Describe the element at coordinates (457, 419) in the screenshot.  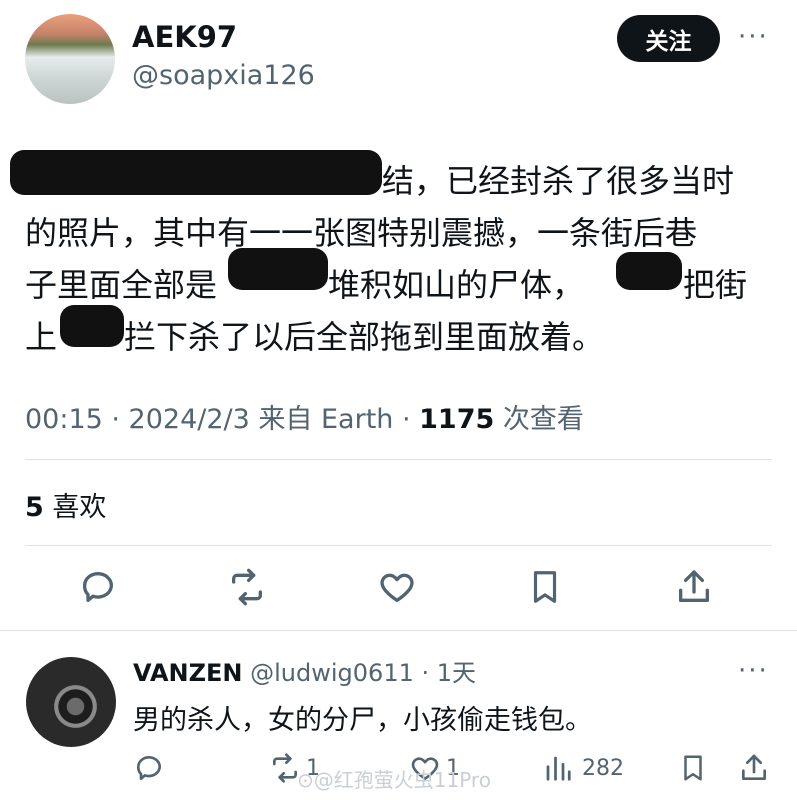
I see `views-count: 1175` at that location.